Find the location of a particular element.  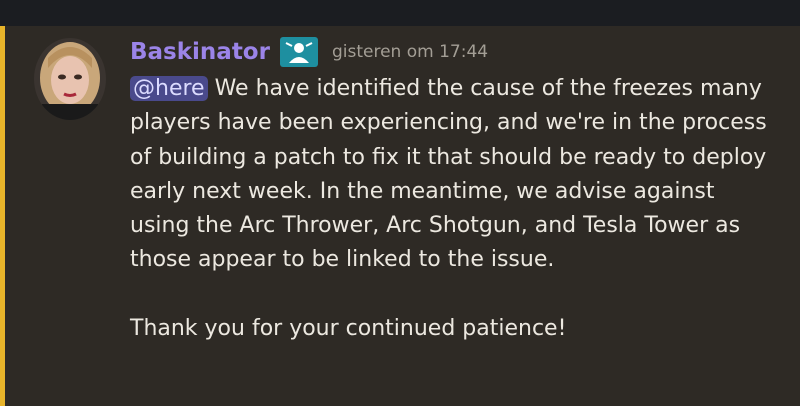

author-name: Baskinator is located at coordinates (200, 52).